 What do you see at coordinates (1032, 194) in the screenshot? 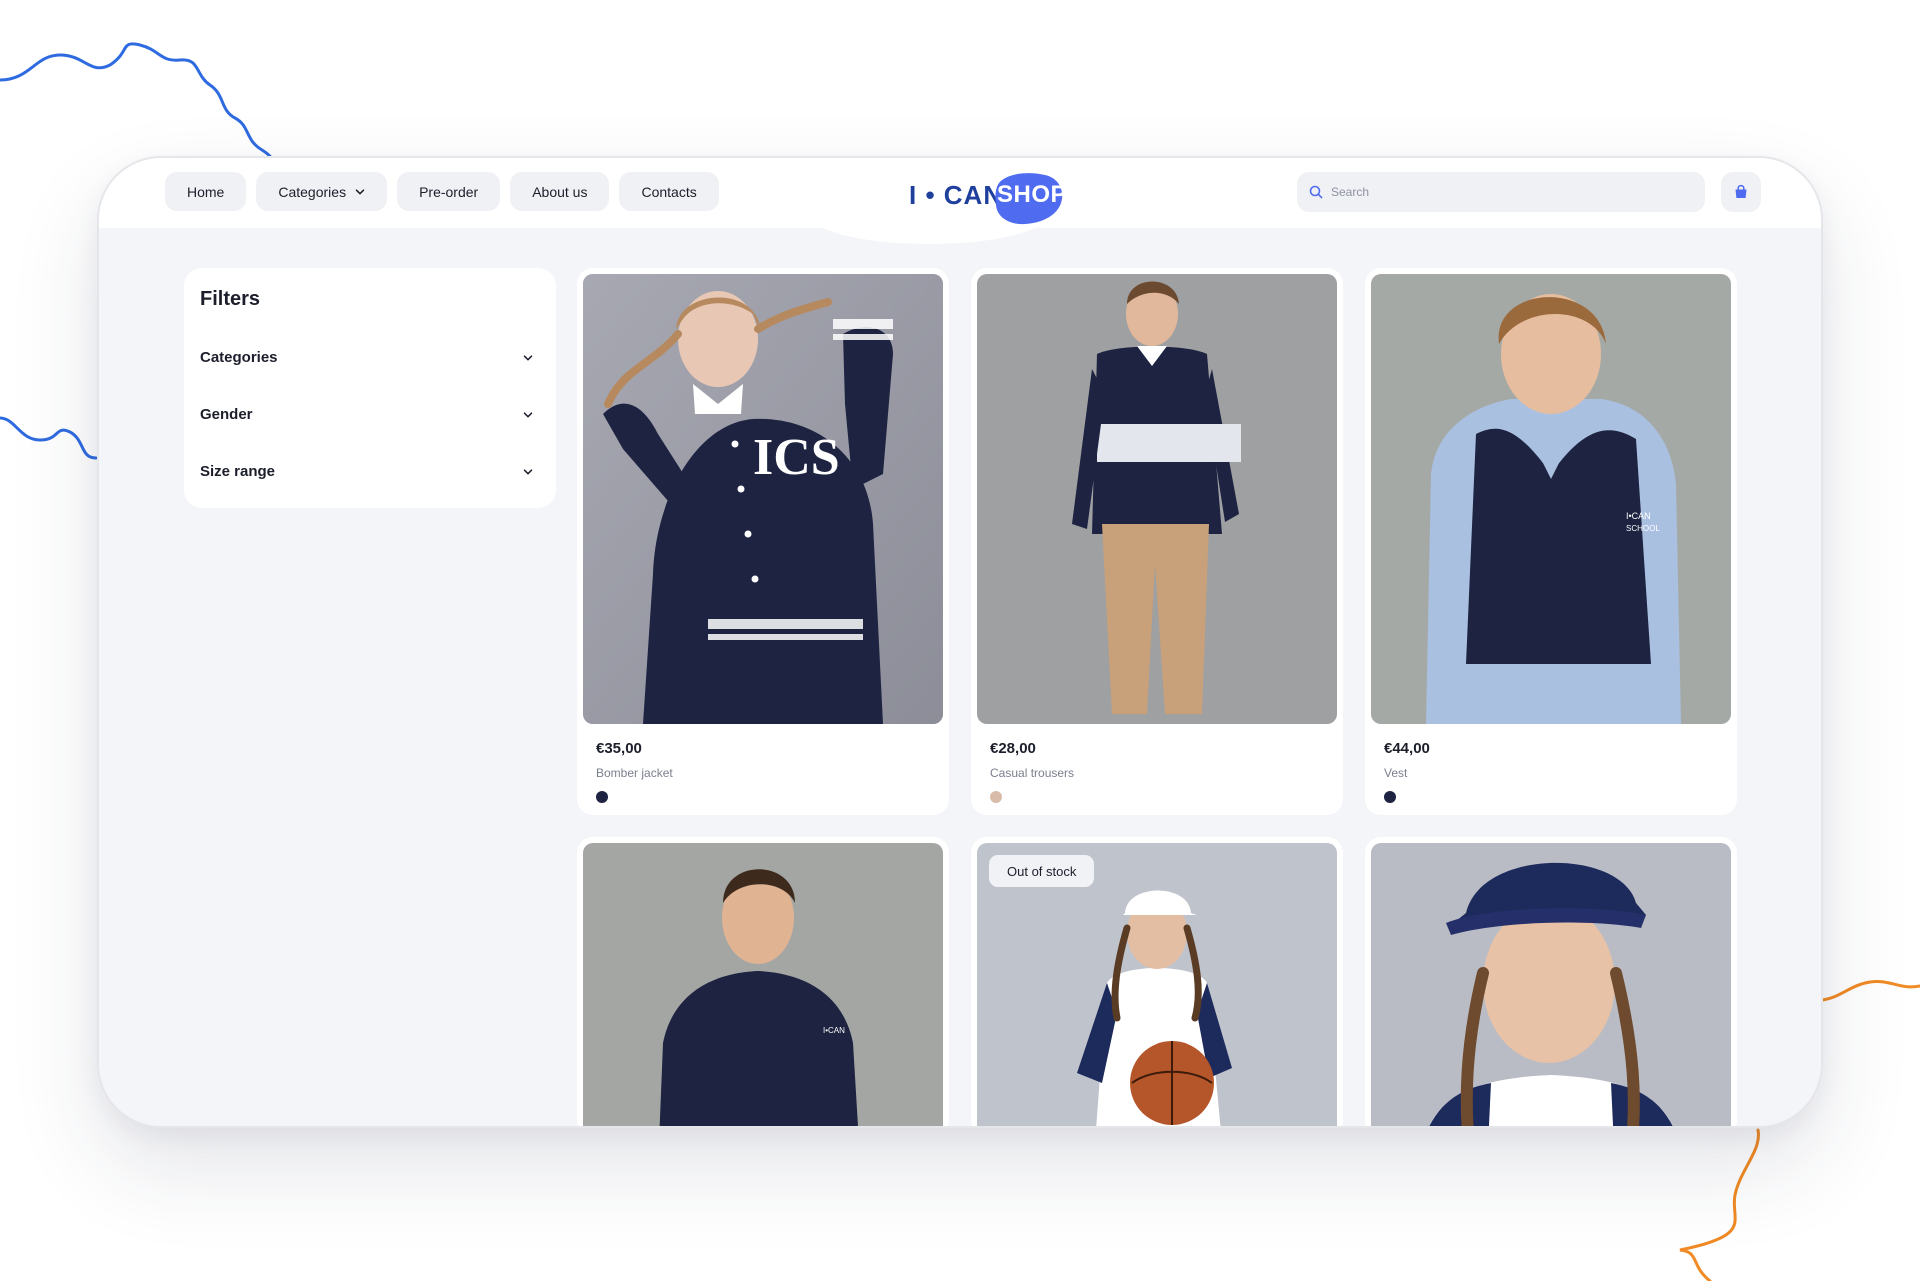
I see `logo-shop-text: SHOP` at bounding box center [1032, 194].